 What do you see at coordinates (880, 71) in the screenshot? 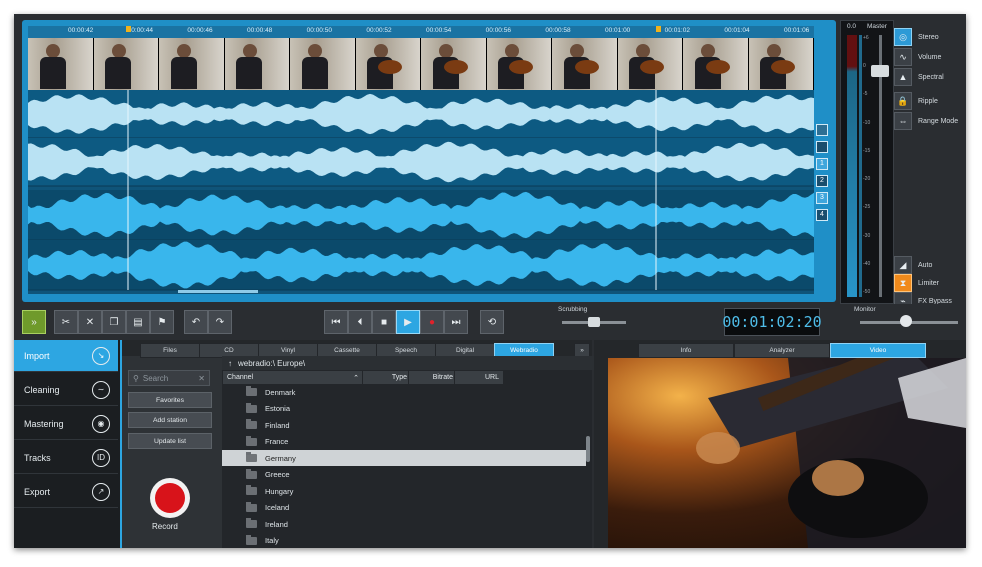
I see `master-fader-knob` at bounding box center [880, 71].